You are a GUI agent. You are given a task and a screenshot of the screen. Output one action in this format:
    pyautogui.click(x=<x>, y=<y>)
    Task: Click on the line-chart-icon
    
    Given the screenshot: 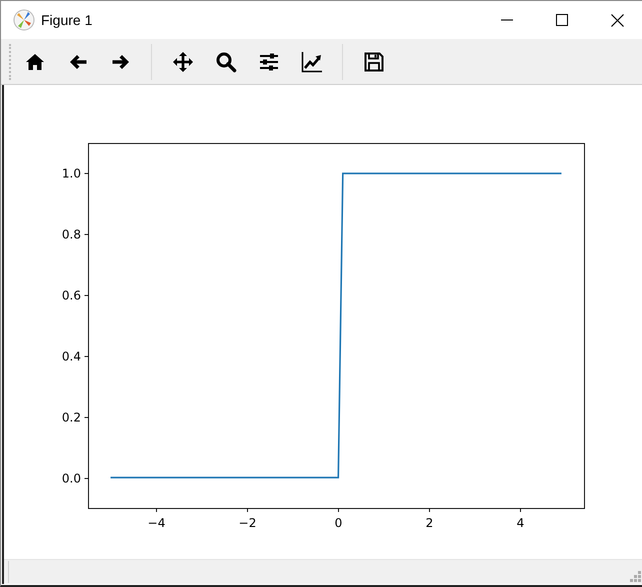 What is the action you would take?
    pyautogui.click(x=311, y=61)
    